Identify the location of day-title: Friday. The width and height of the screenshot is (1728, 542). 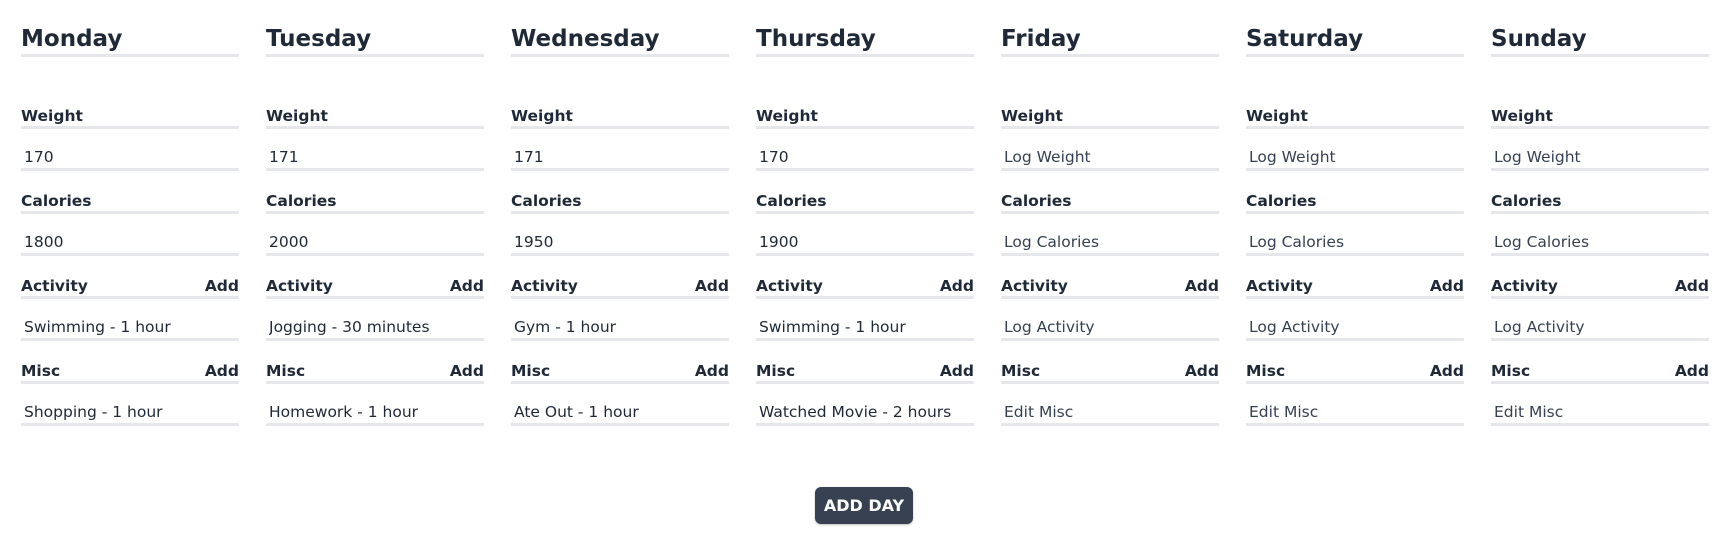
(1110, 37).